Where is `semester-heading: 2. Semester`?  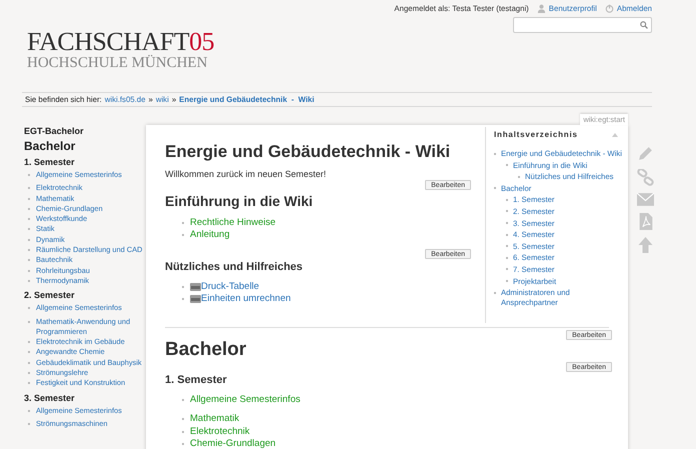
semester-heading: 2. Semester is located at coordinates (50, 295).